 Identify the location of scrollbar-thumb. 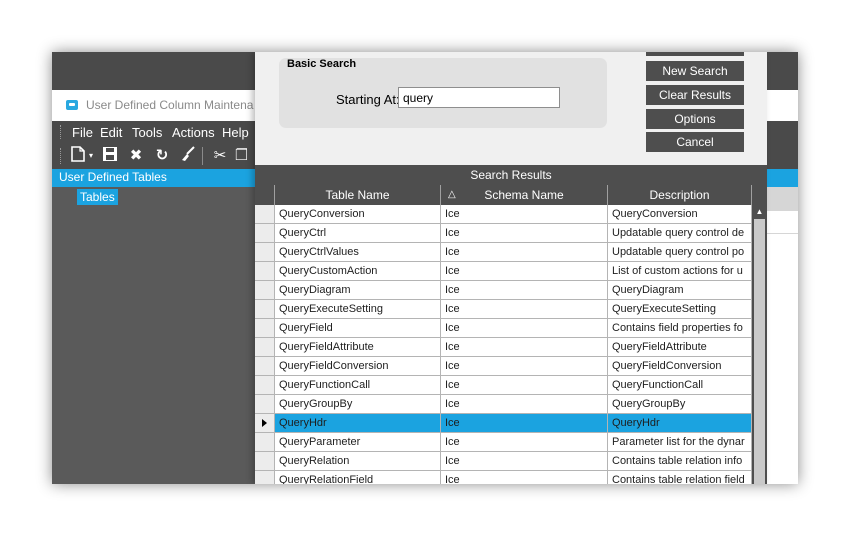
(759, 351).